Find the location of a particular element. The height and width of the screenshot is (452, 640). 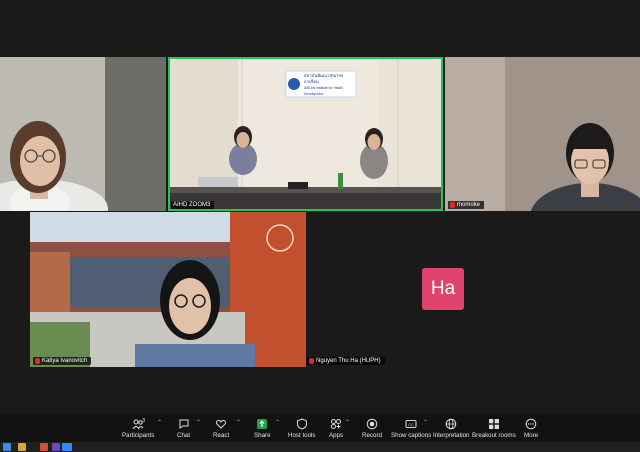

share-label: Share is located at coordinates (262, 435).